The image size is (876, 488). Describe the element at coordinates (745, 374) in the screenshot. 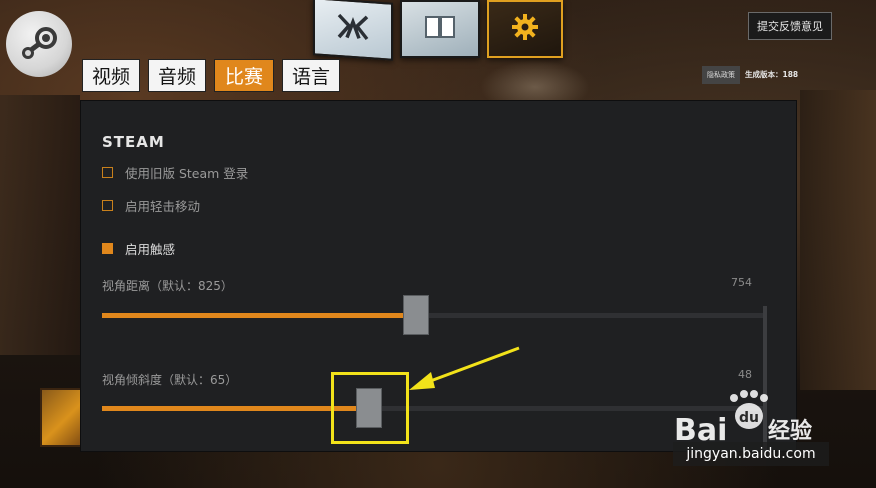

I see `camera-pitch-value: 48` at that location.